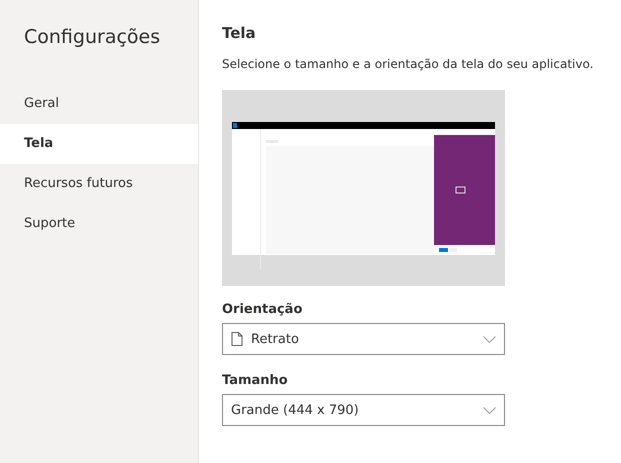 The image size is (621, 463). What do you see at coordinates (408, 64) in the screenshot?
I see `description: Selecione o tamanho e a orientação da tela do seu aplicativo.` at bounding box center [408, 64].